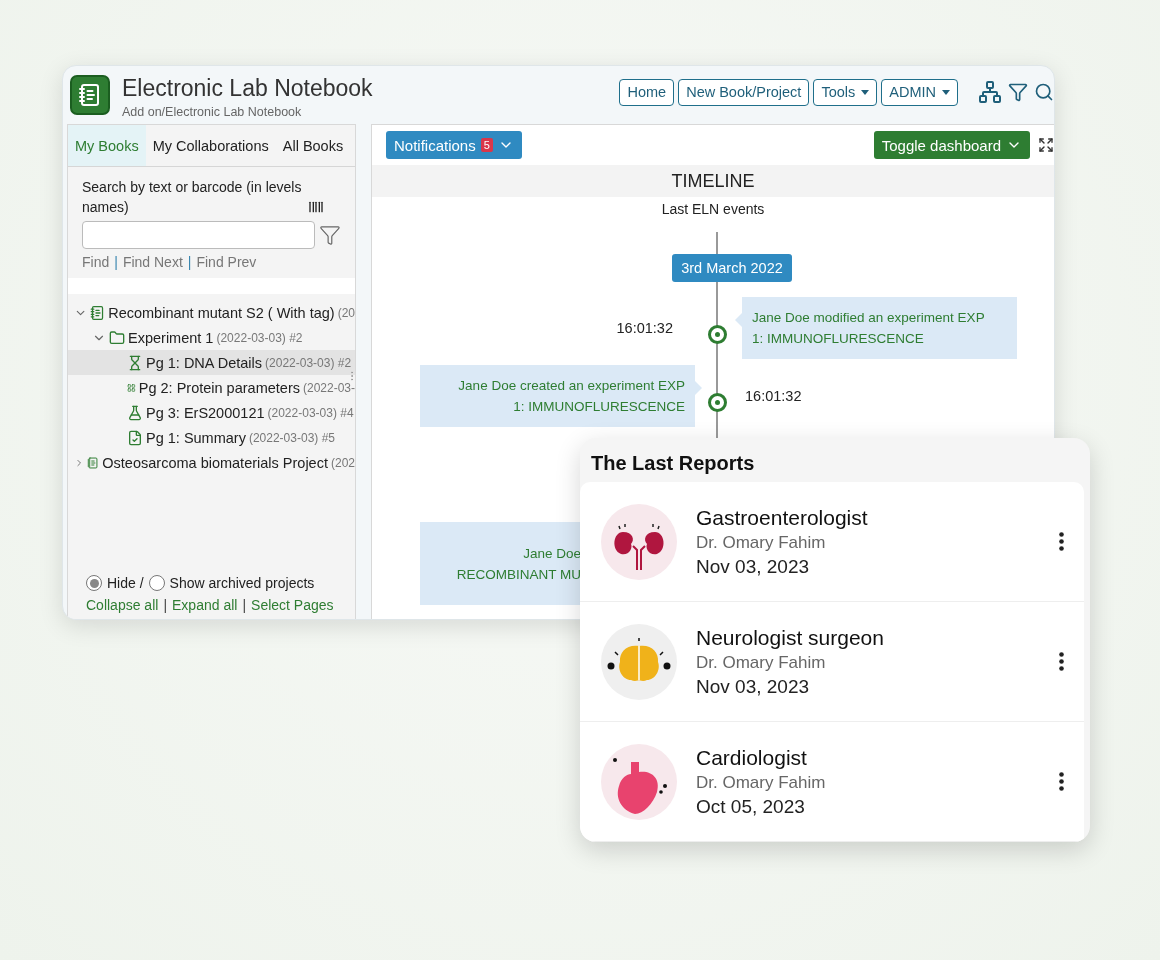 The height and width of the screenshot is (960, 1160). I want to click on event-text: Jane Doe modified an experiment EXP 1: IMMUNOFLURESCENCE, so click(868, 328).